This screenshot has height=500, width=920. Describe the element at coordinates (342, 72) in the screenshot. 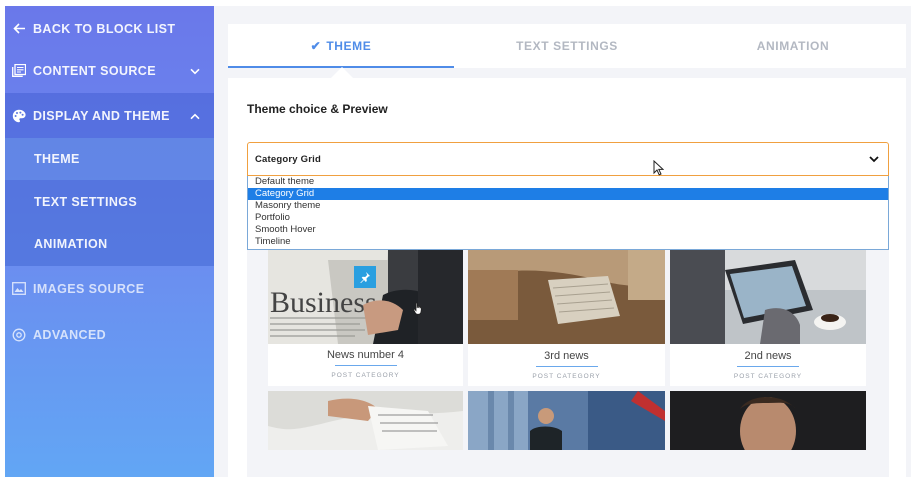

I see `tab-pointer` at that location.